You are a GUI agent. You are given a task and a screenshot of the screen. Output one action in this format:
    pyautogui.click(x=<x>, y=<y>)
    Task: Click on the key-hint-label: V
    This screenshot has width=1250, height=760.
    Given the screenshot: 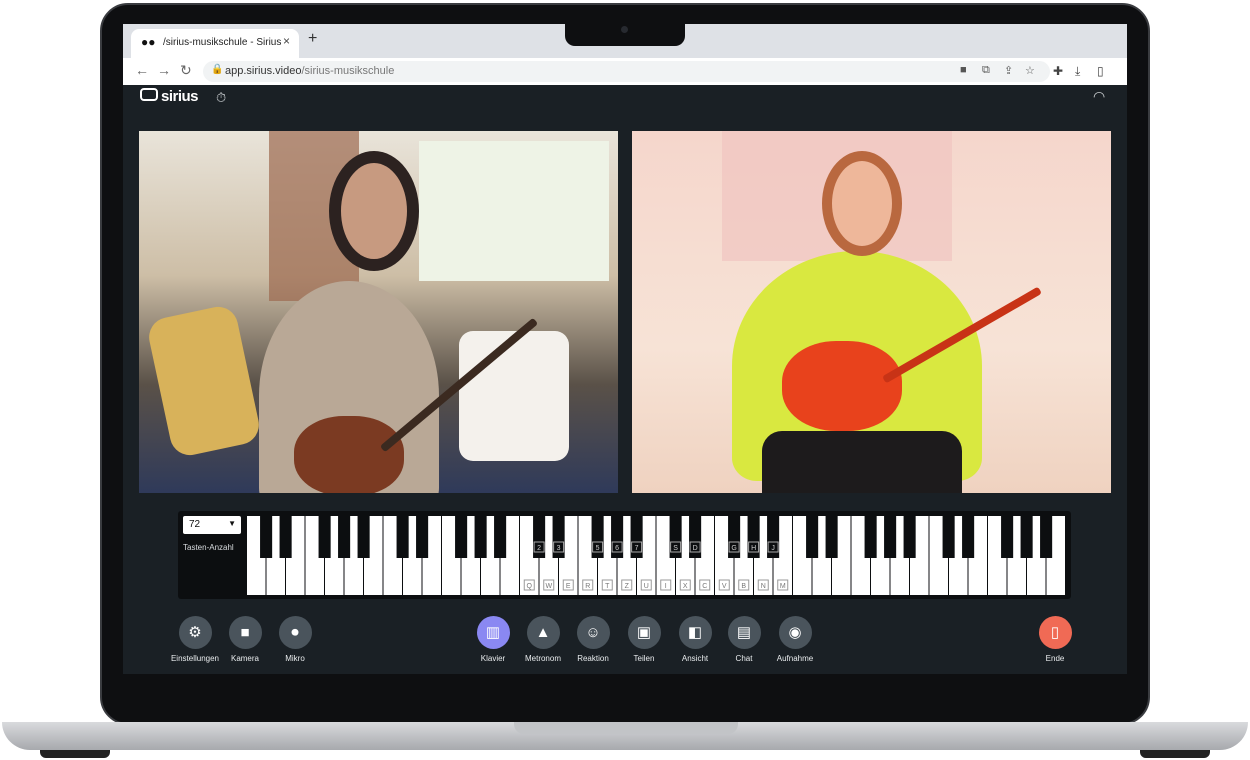 What is the action you would take?
    pyautogui.click(x=724, y=586)
    